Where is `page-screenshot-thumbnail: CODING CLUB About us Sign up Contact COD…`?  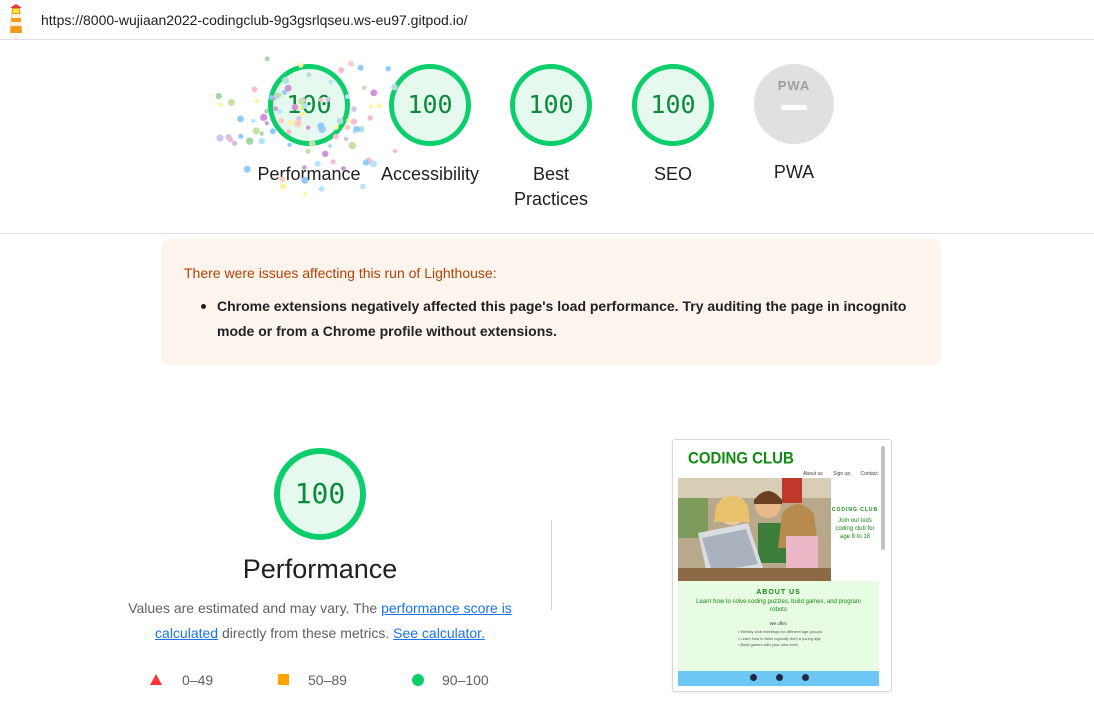 page-screenshot-thumbnail: CODING CLUB About us Sign up Contact COD… is located at coordinates (782, 565).